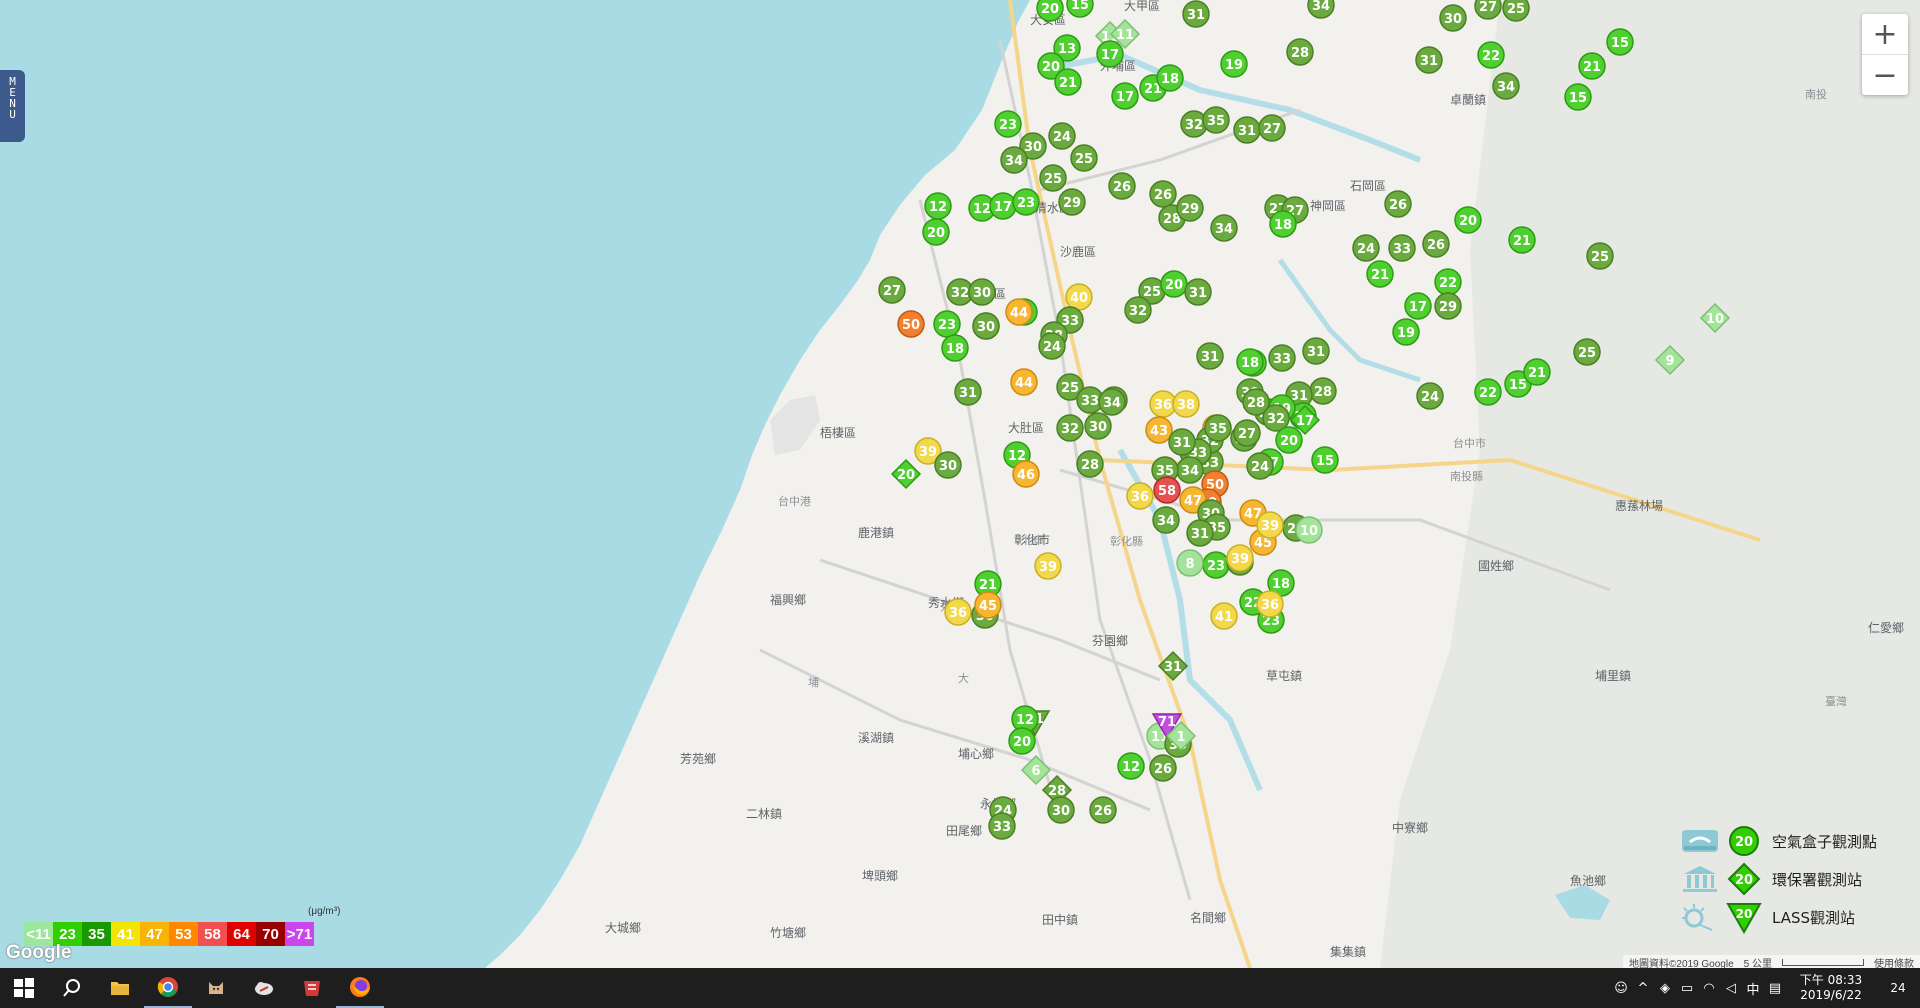 This screenshot has width=1920, height=1008. What do you see at coordinates (1026, 474) in the screenshot?
I see `sensor-marker: 46` at bounding box center [1026, 474].